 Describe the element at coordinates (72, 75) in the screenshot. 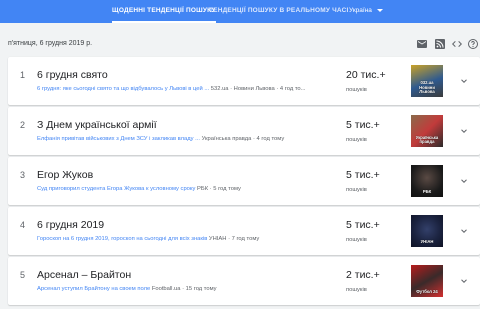

I see `trend-title: 6 грудня свято` at that location.